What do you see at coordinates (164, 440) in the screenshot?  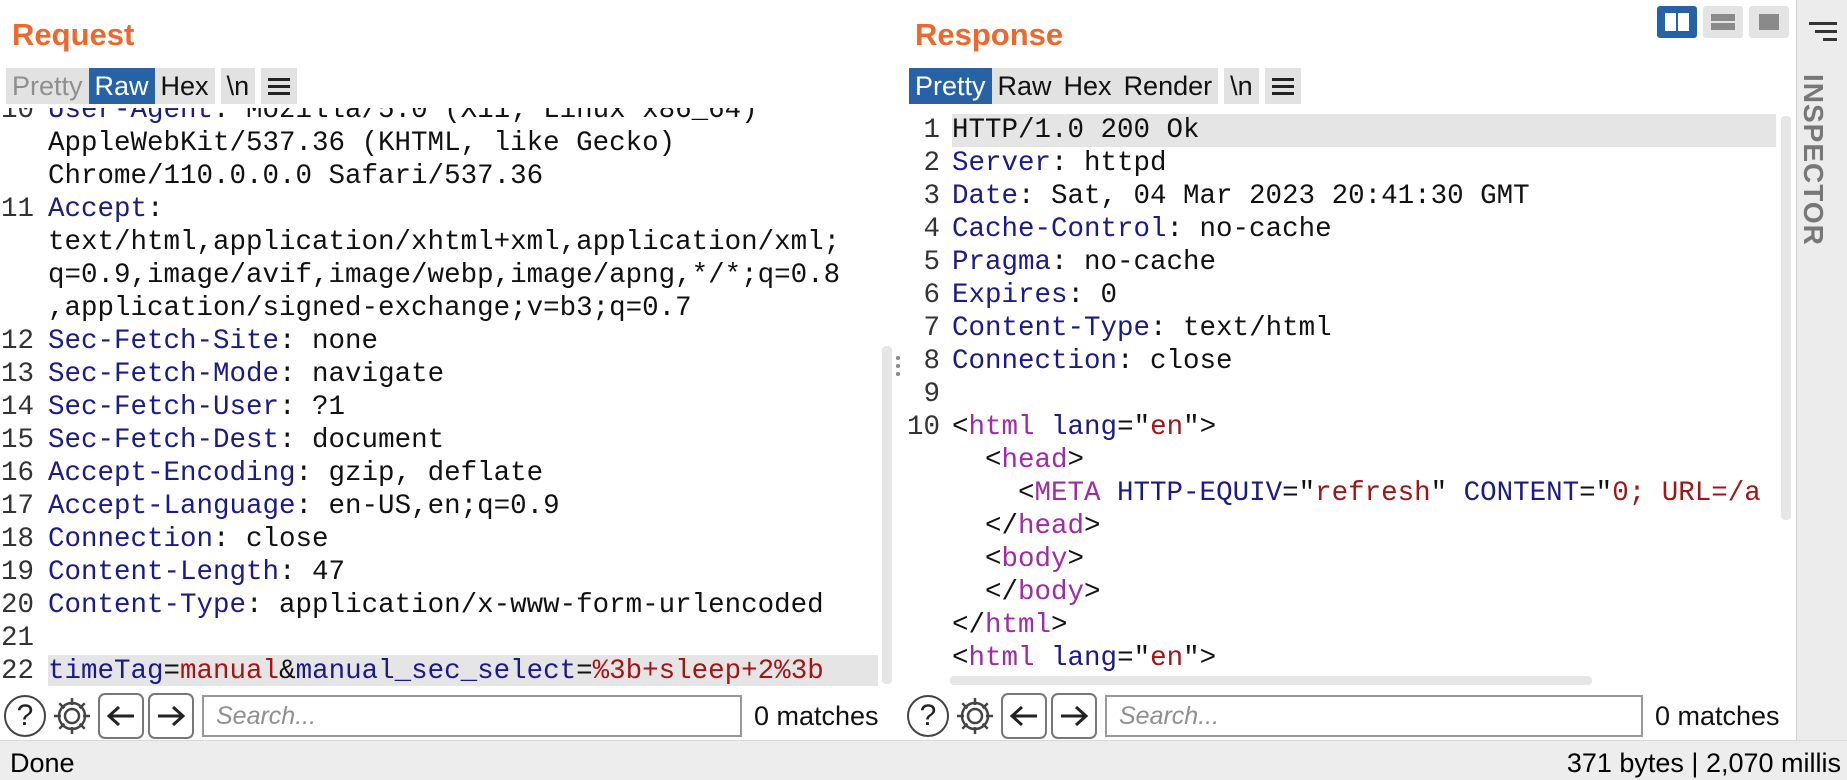 I see `code-token: Sec-Fetch-Dest` at bounding box center [164, 440].